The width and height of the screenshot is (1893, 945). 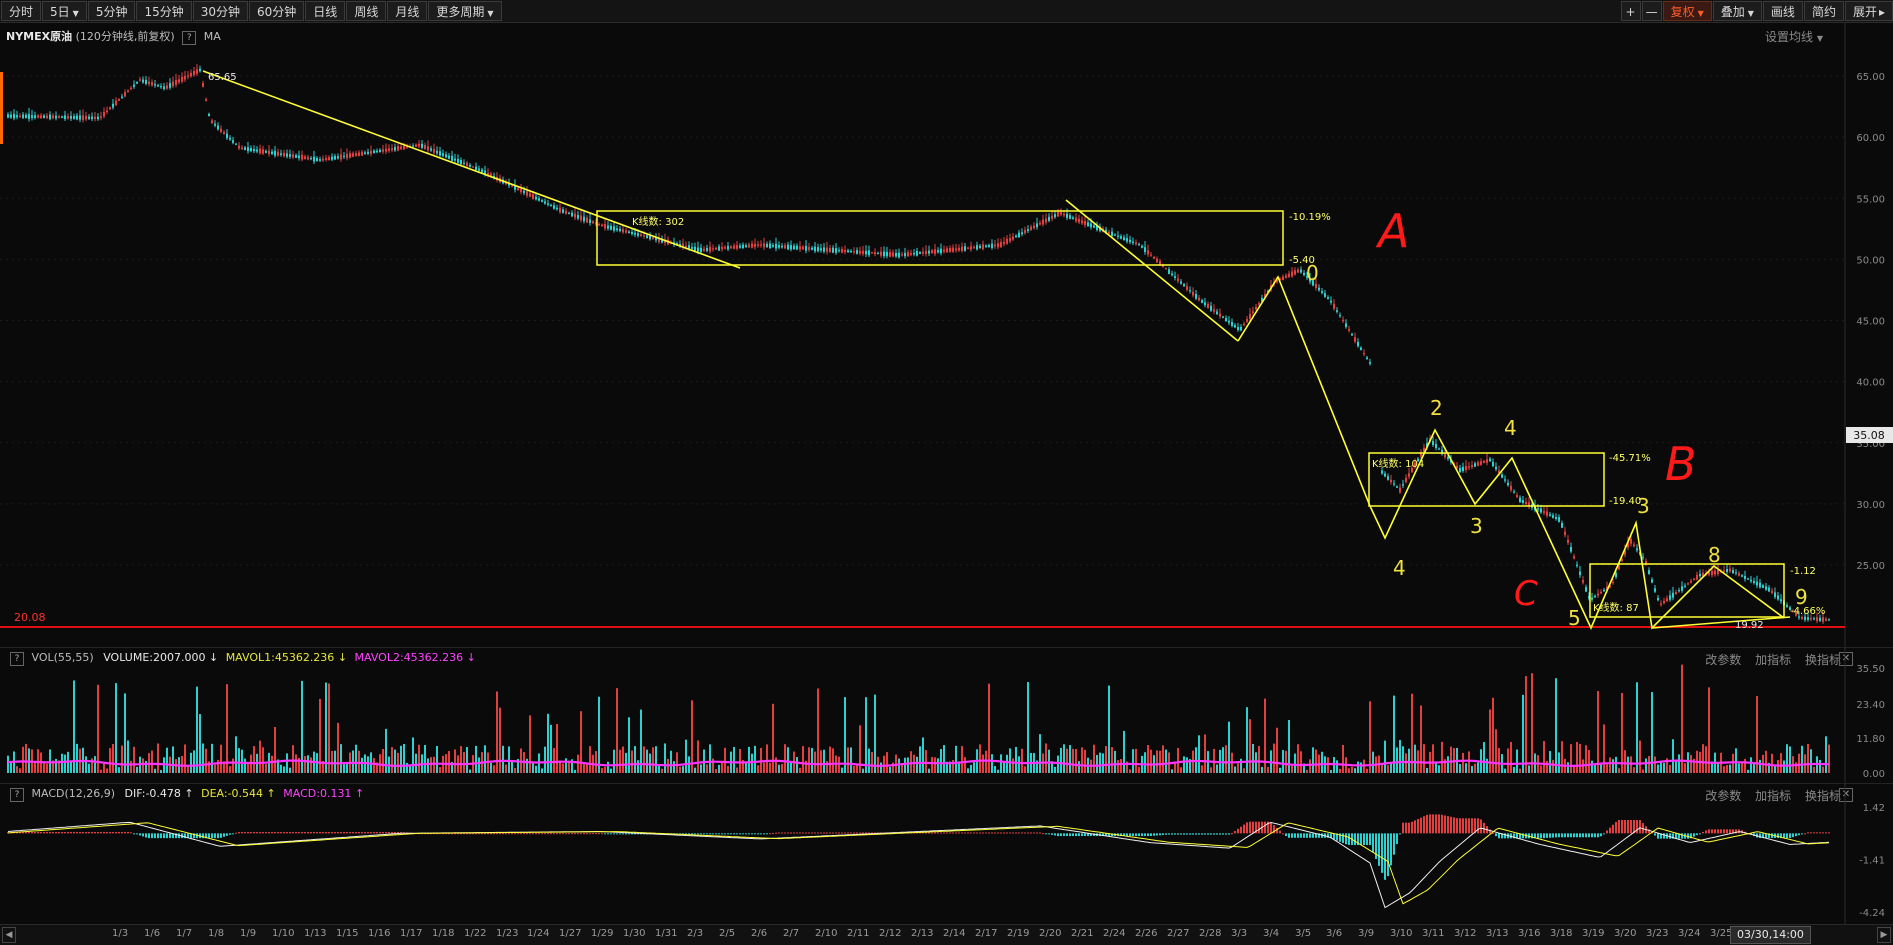 What do you see at coordinates (1334, 933) in the screenshot?
I see `time-axis-label: 3/6` at bounding box center [1334, 933].